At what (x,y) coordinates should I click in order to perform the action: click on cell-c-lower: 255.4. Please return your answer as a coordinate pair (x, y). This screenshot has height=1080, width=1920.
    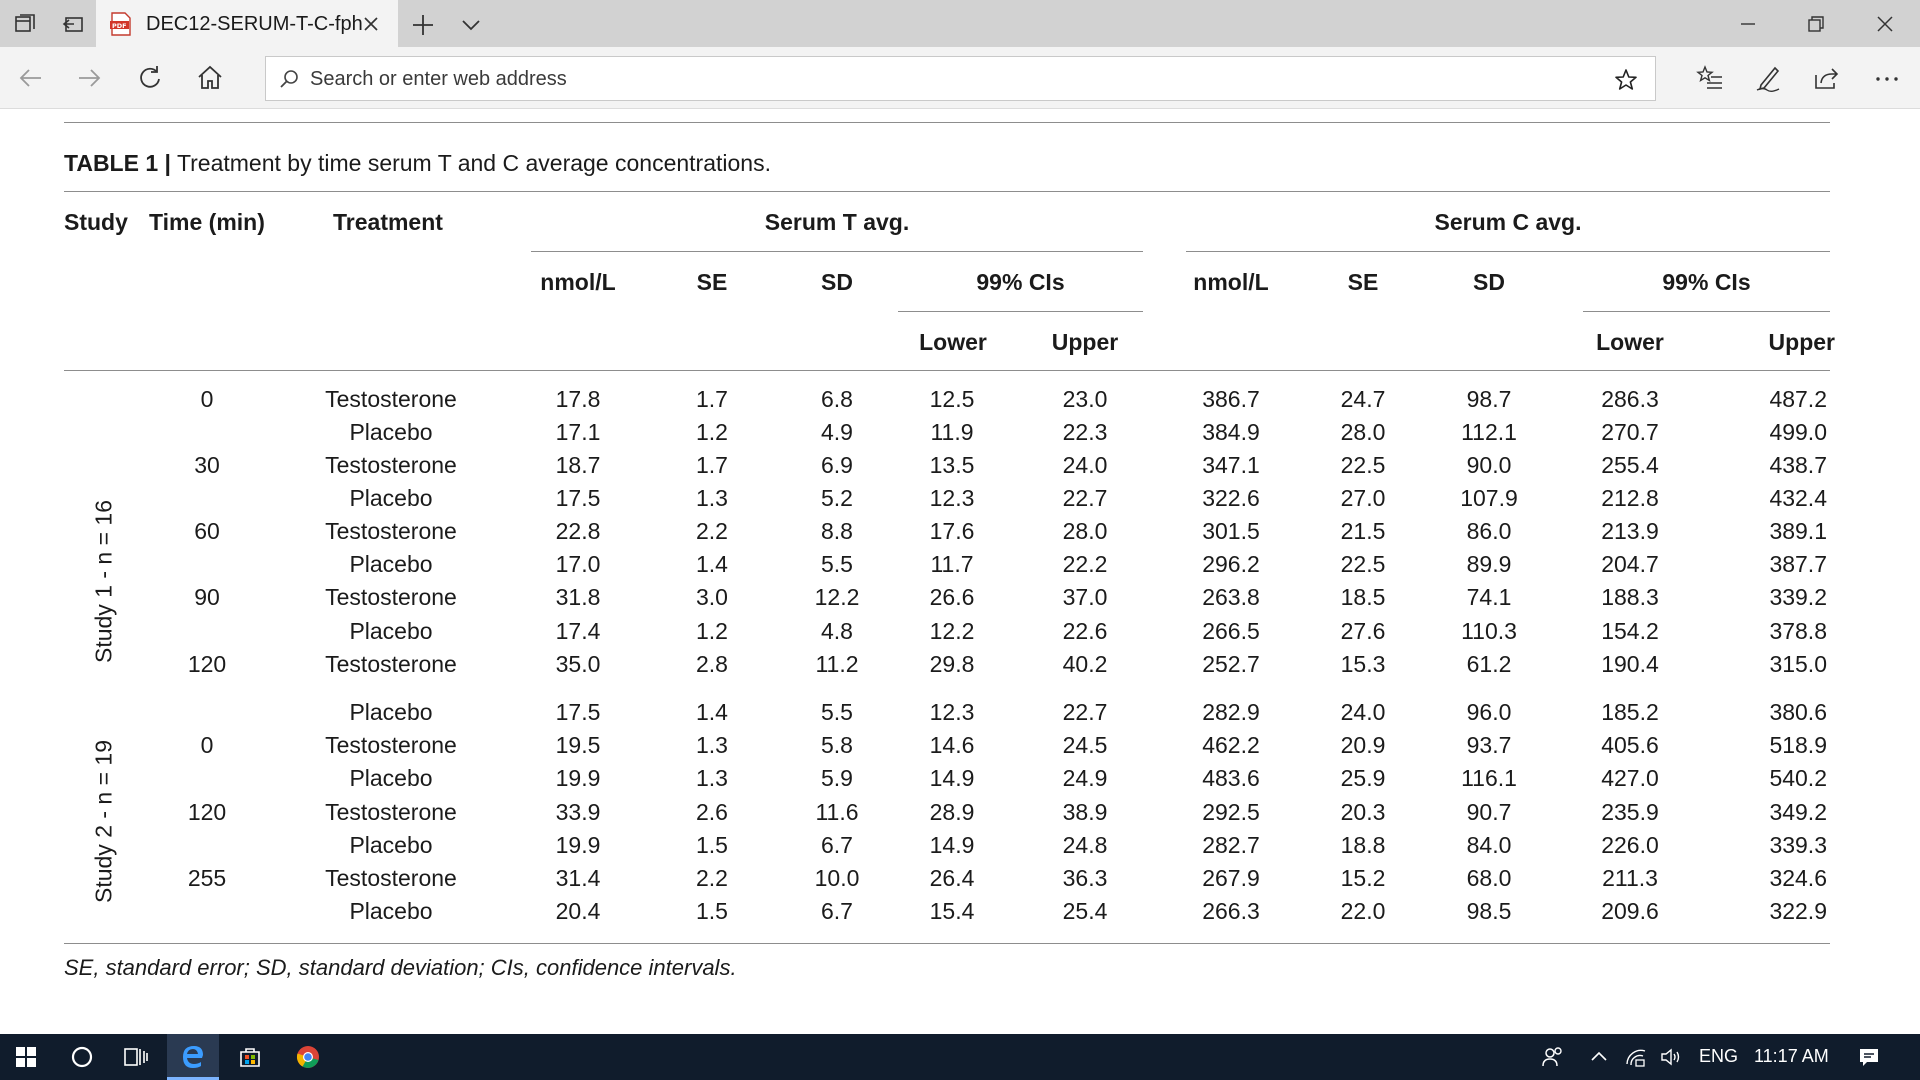
    Looking at the image, I should click on (1630, 465).